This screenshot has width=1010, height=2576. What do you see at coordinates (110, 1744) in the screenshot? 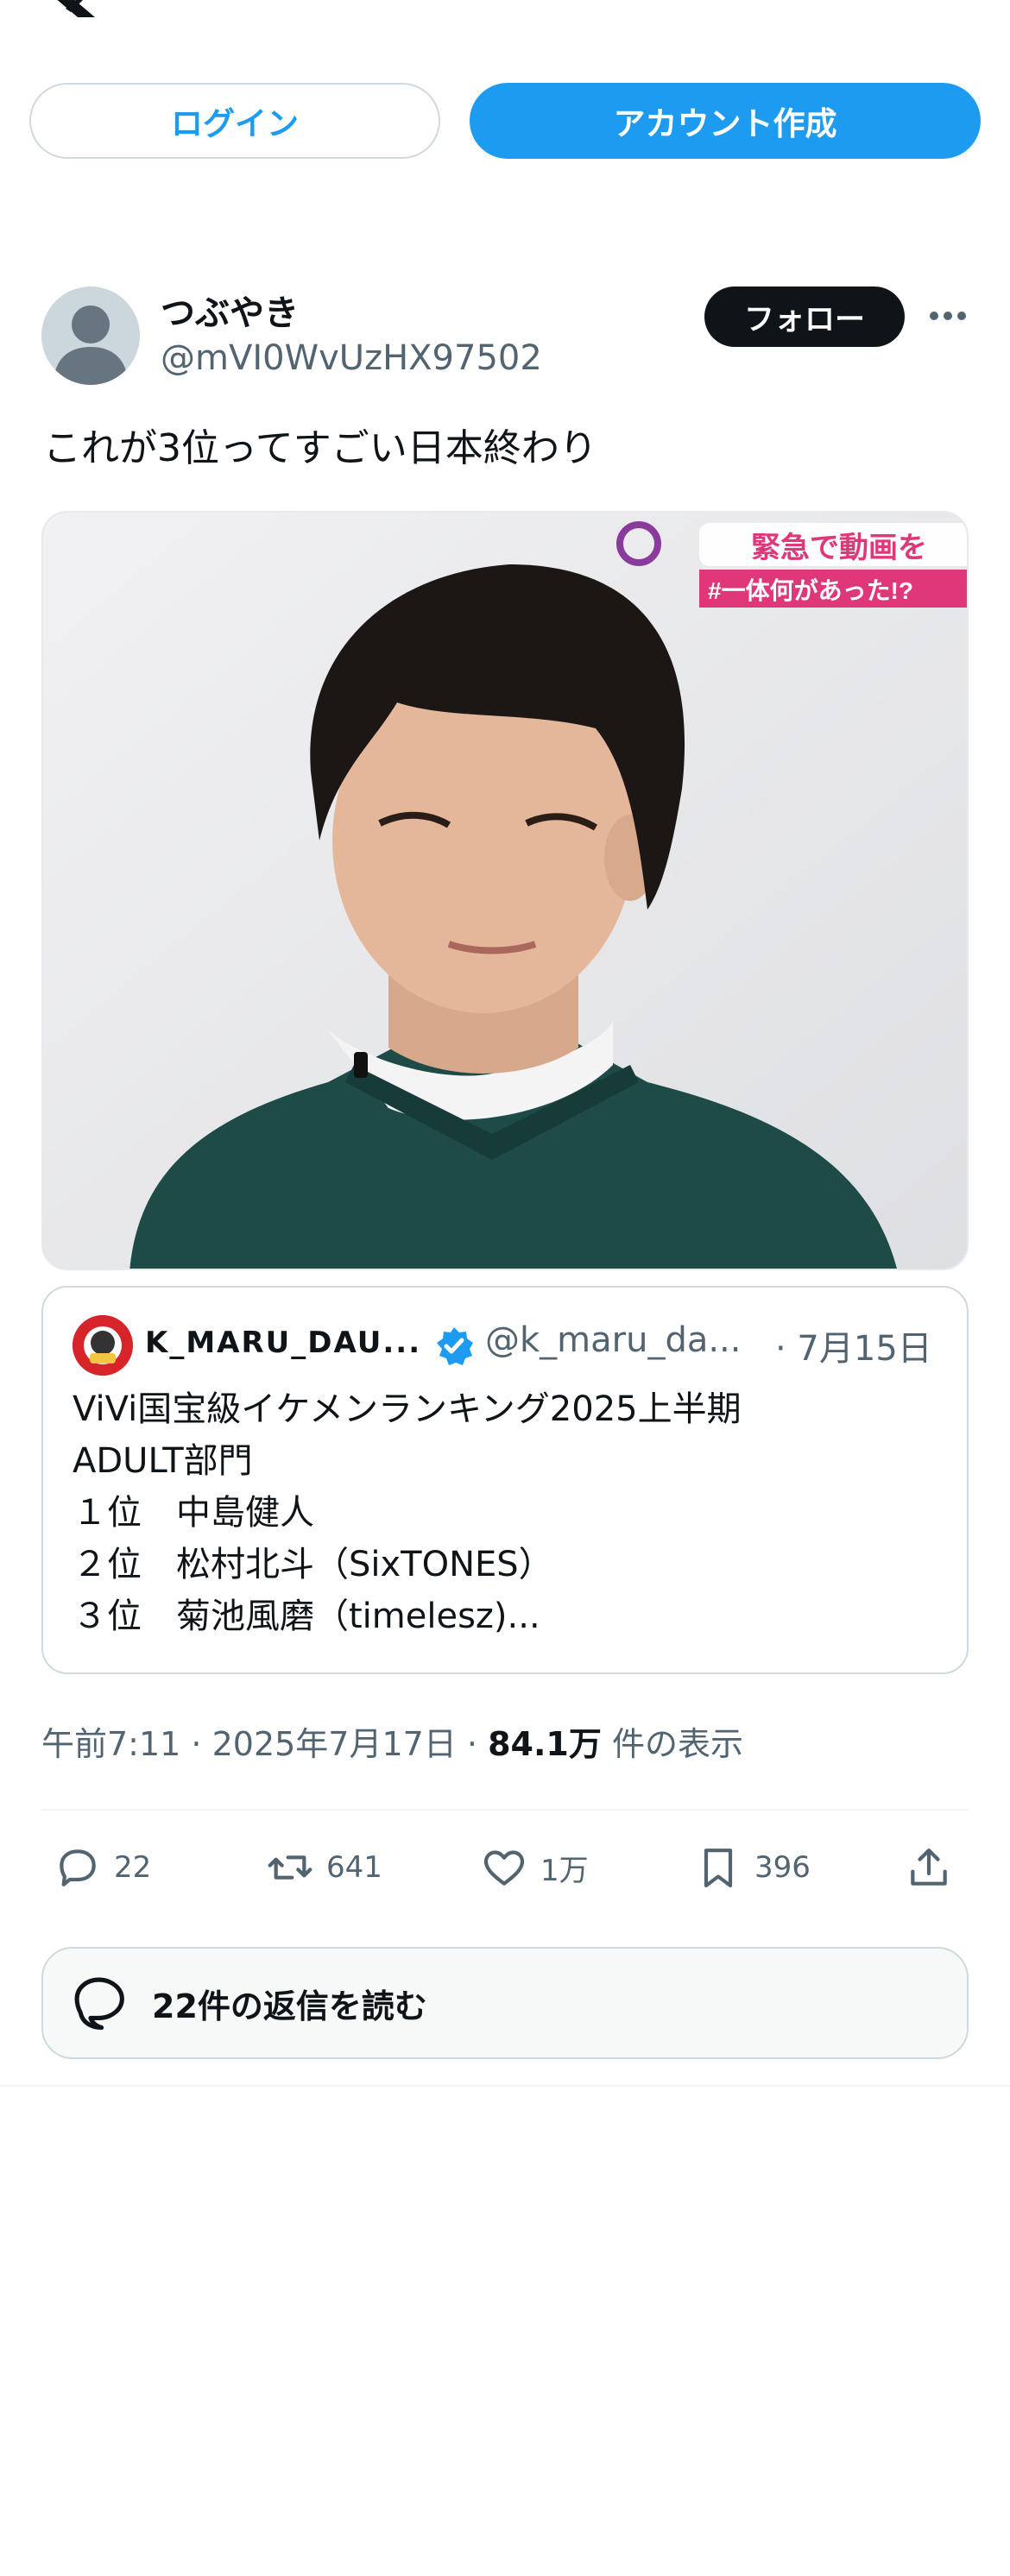
I see `tweet-time: 午前7:11` at bounding box center [110, 1744].